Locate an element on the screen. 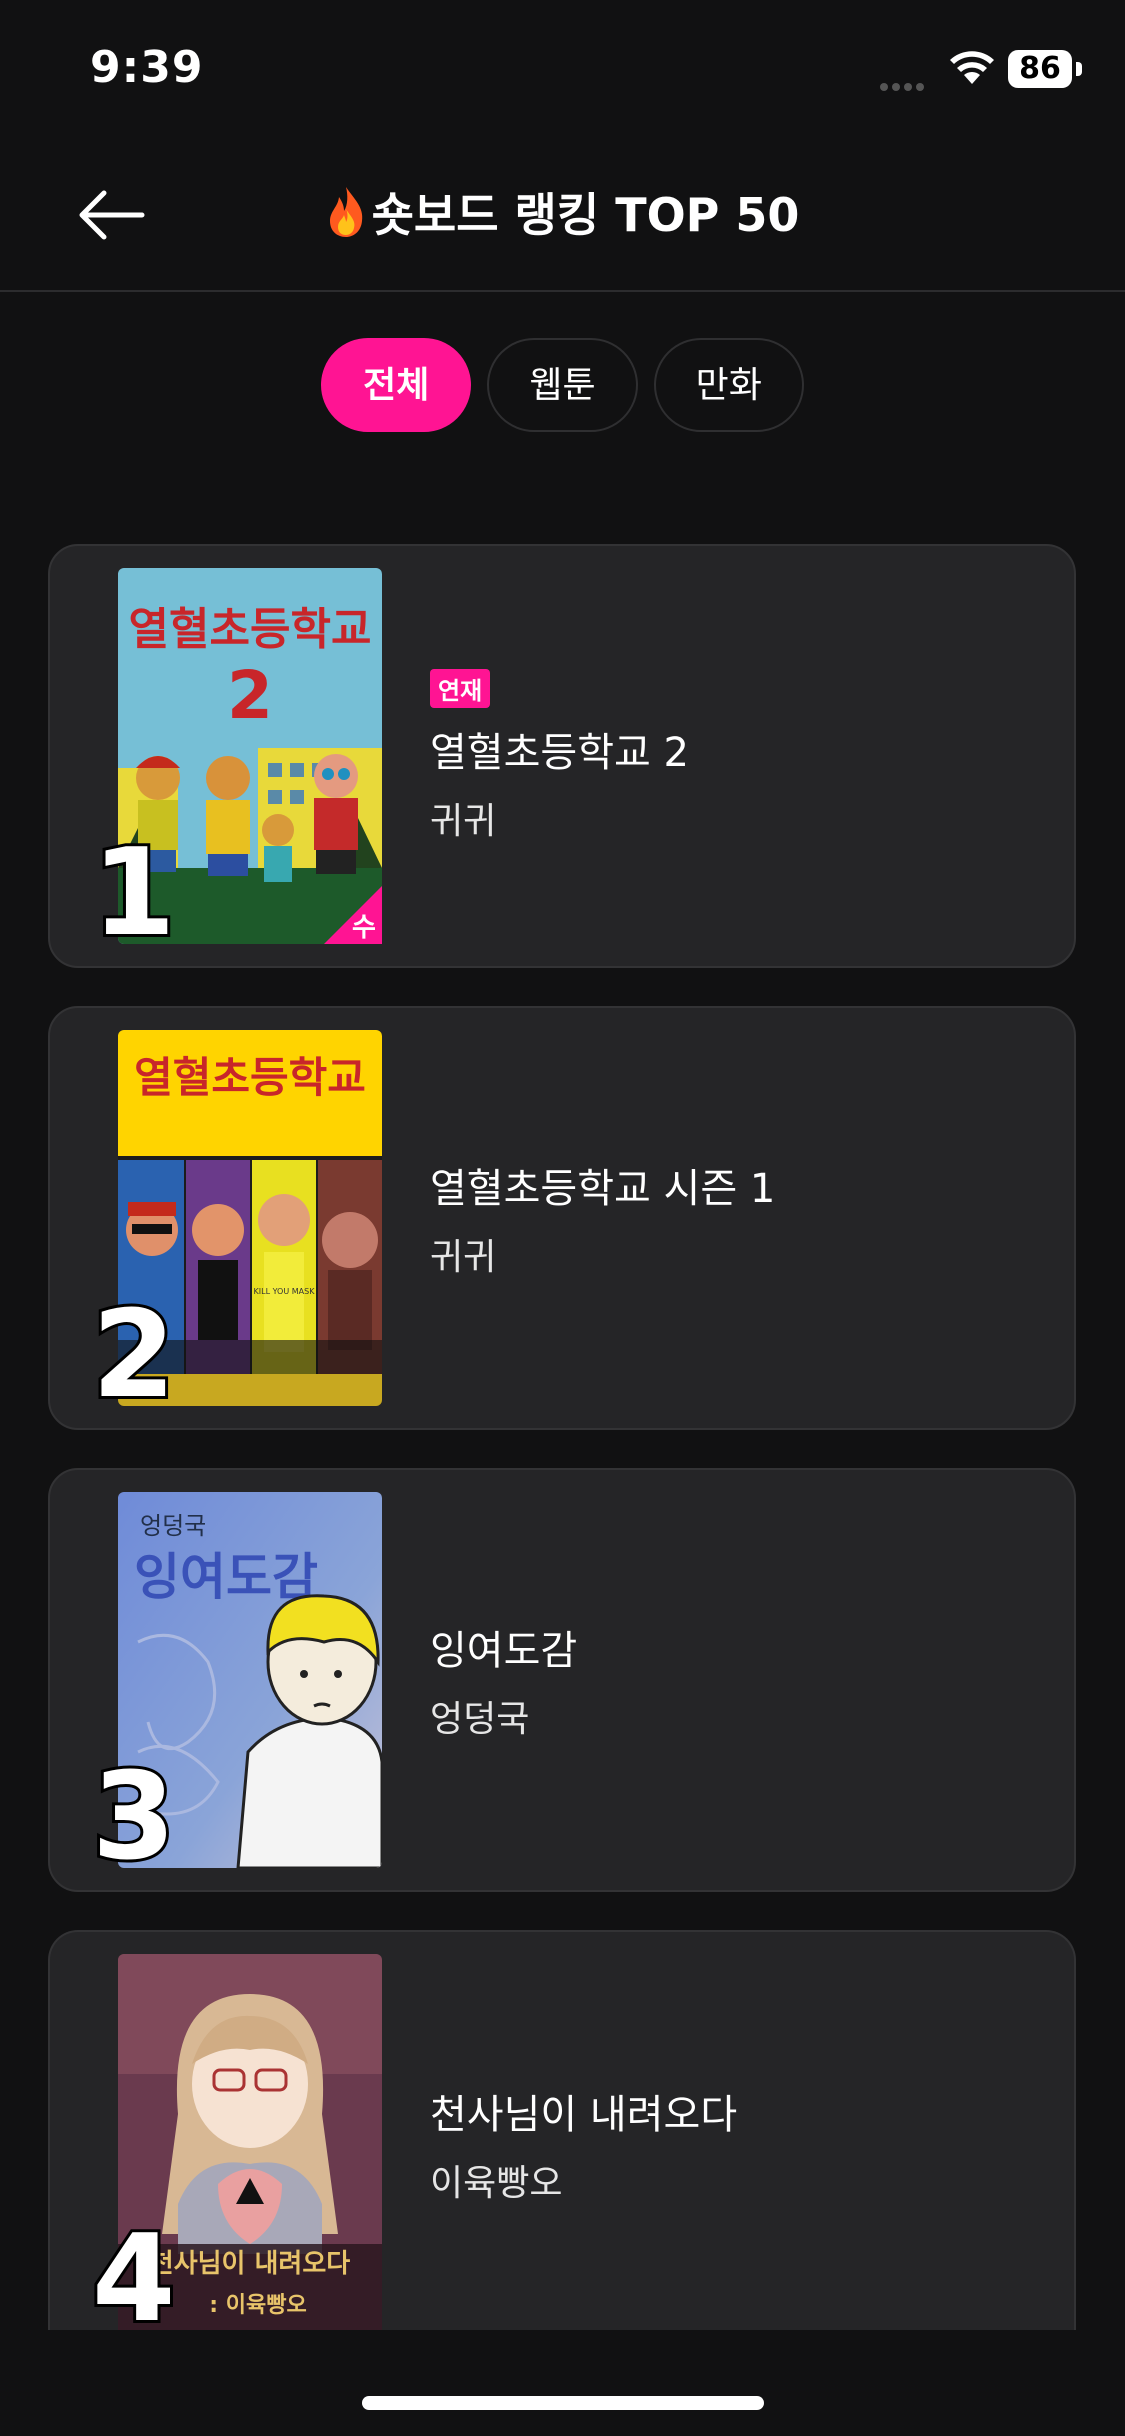 The image size is (1125, 2436). item-info: 연재 열혈초등학교 2 귀귀 is located at coordinates (559, 756).